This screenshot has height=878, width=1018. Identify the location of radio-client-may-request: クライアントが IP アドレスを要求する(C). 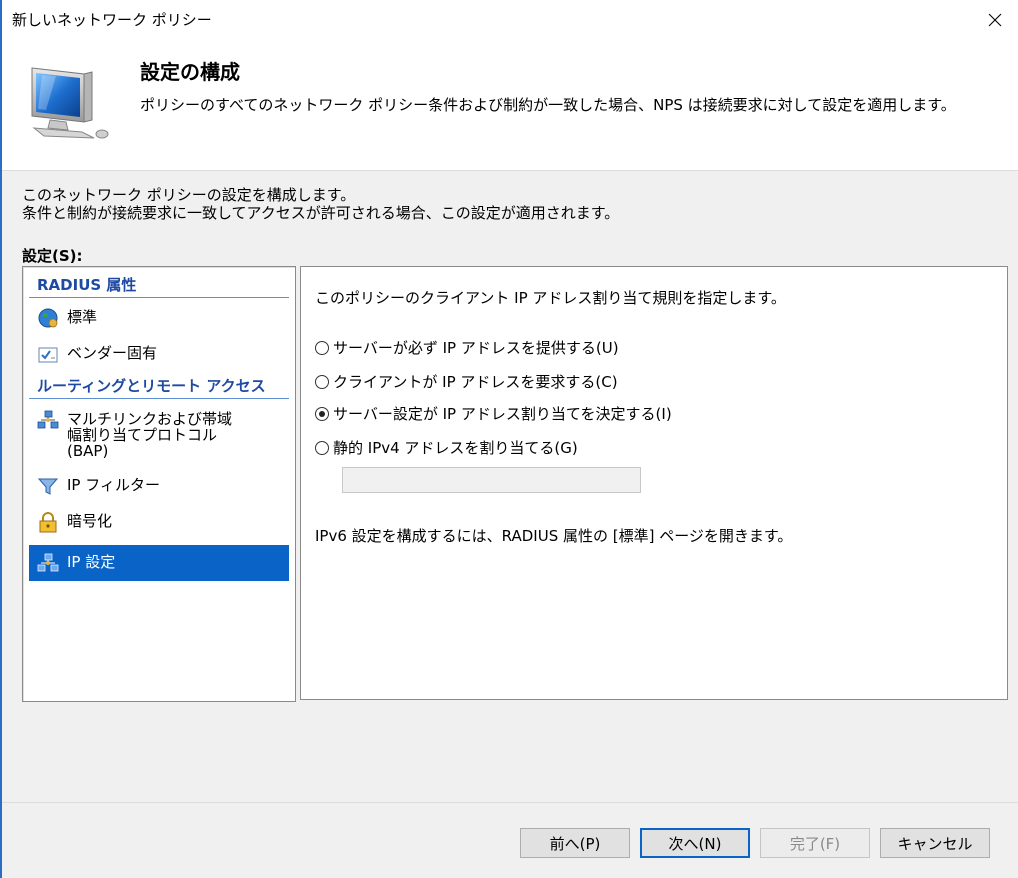
(466, 381).